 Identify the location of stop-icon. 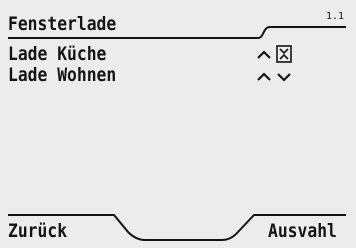
(284, 54).